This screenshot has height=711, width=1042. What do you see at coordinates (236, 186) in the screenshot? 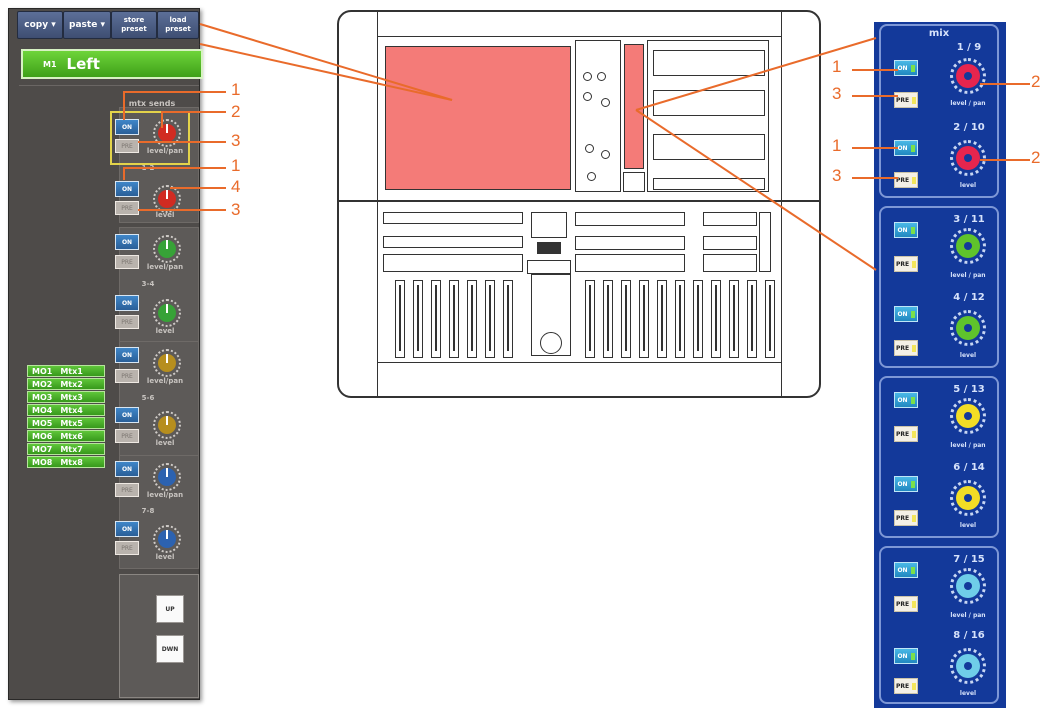
I see `callout-number: 4` at bounding box center [236, 186].